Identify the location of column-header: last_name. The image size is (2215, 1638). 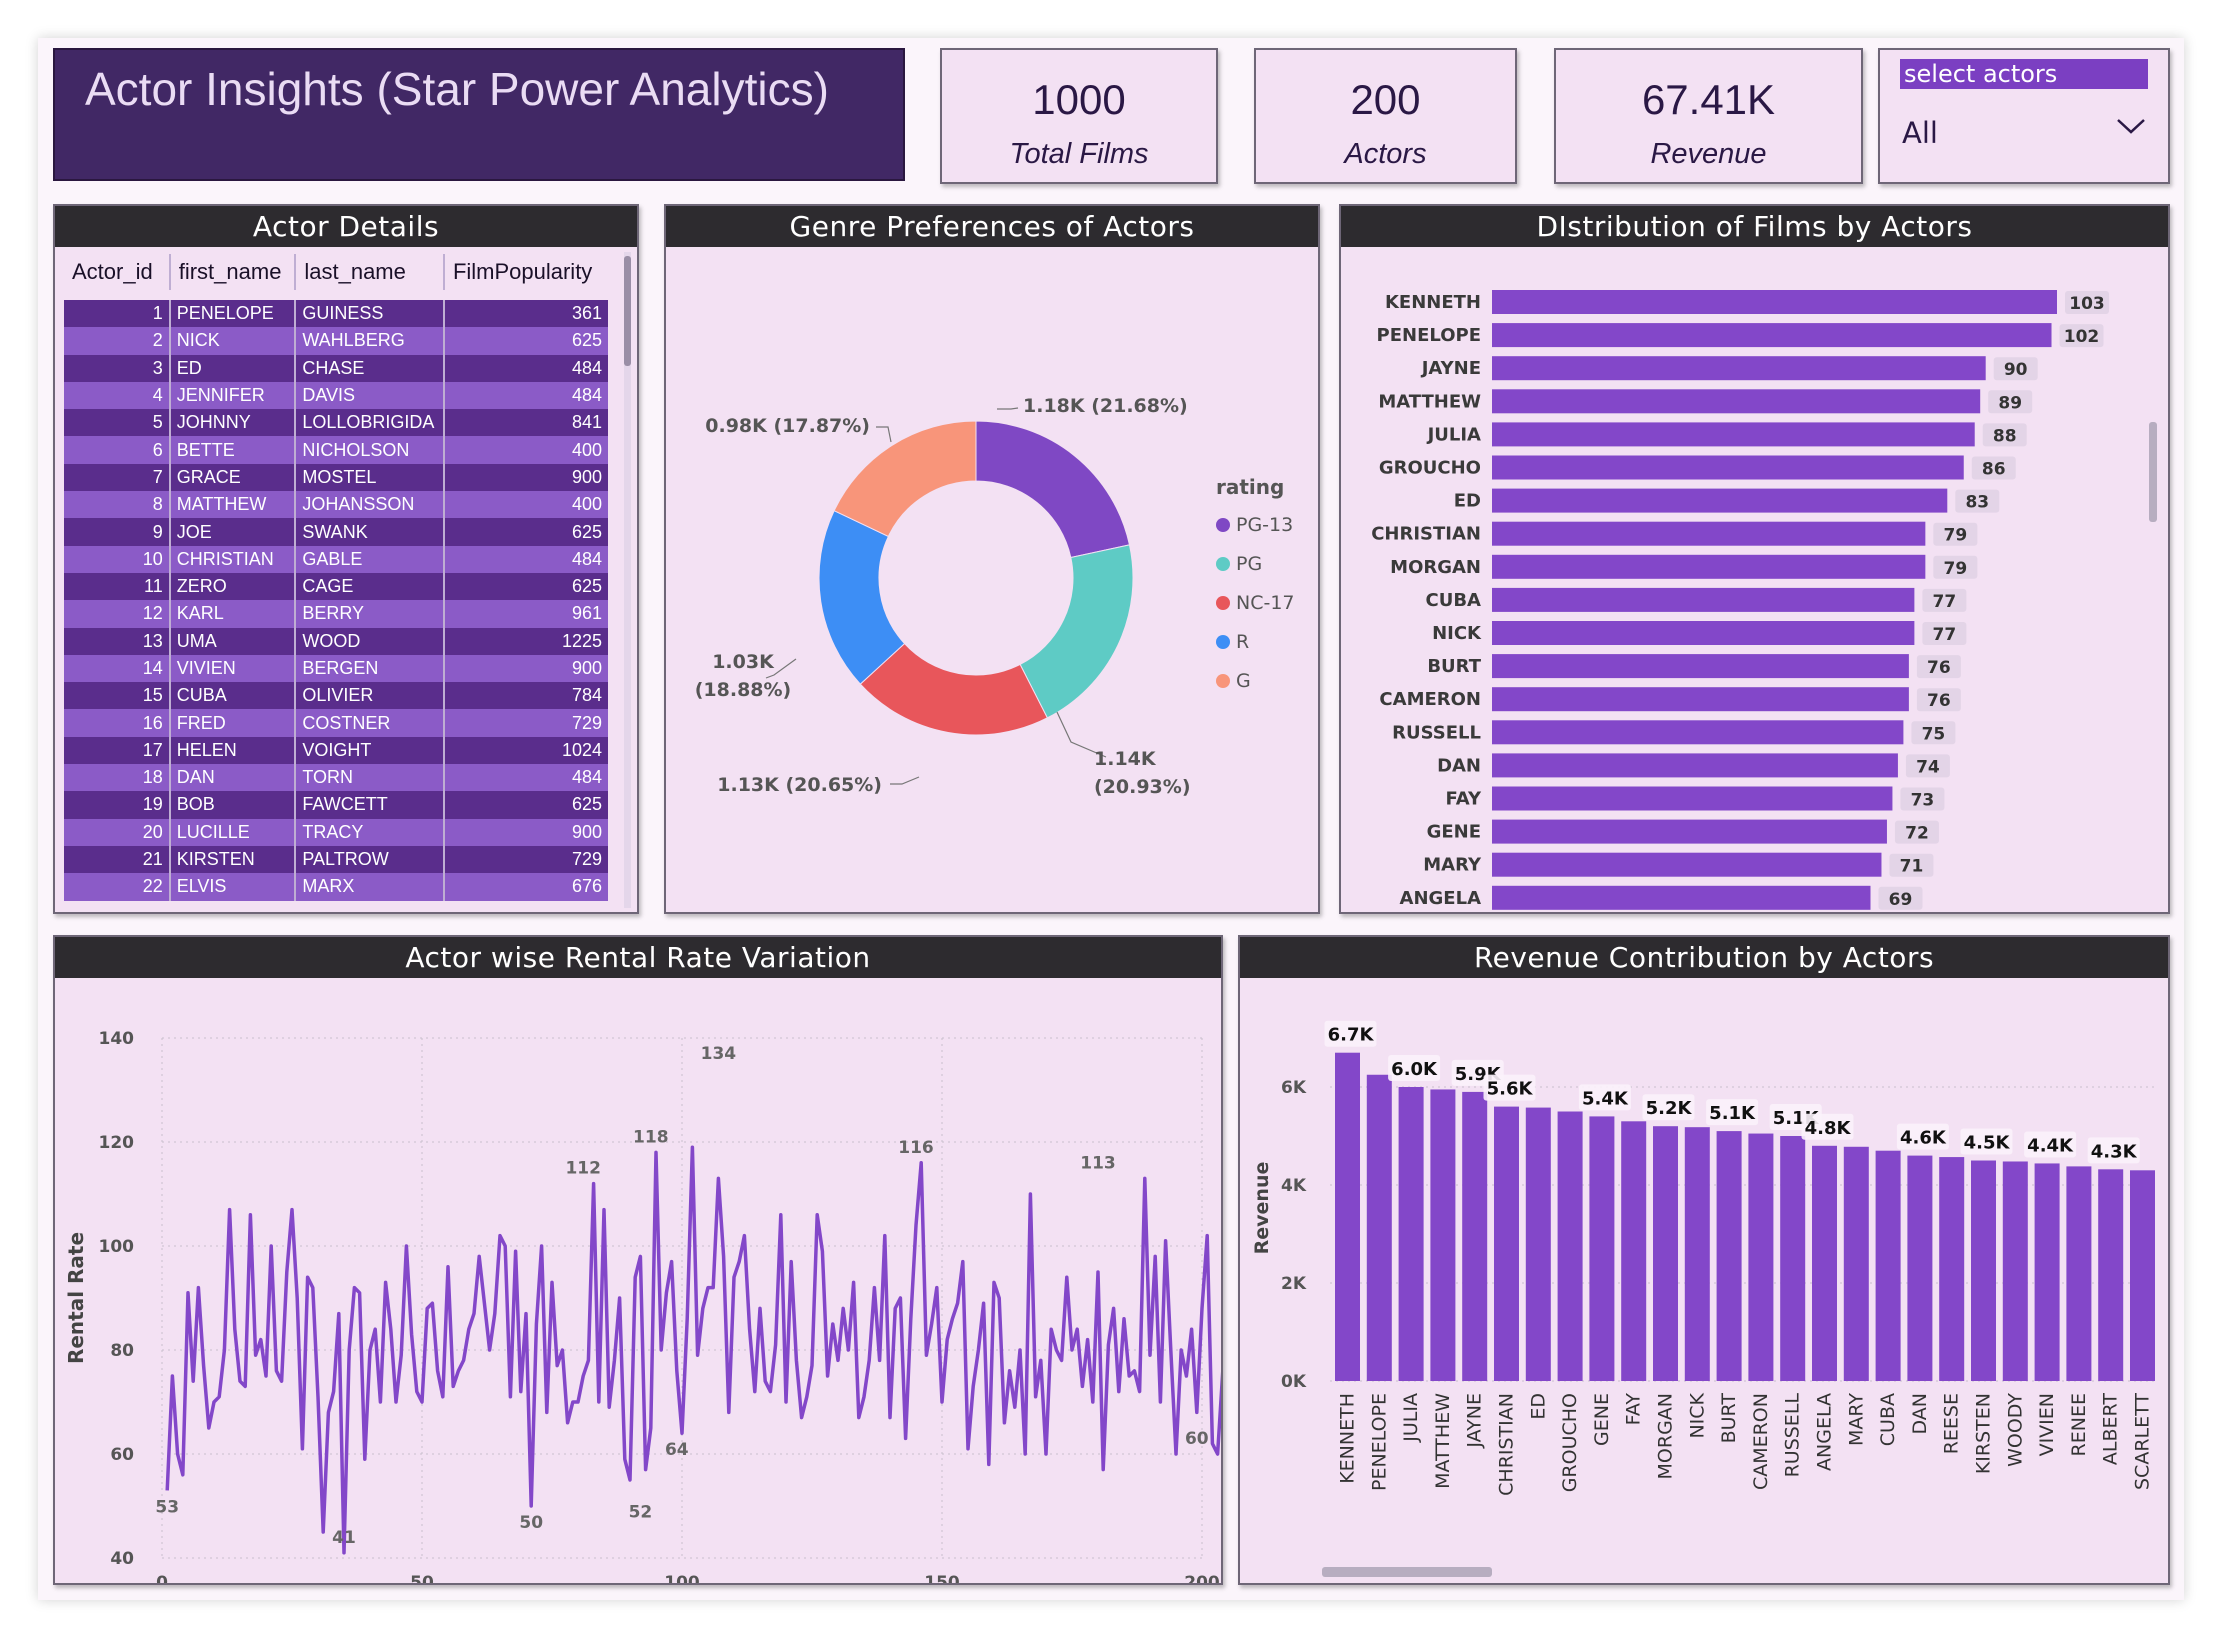
(369, 272).